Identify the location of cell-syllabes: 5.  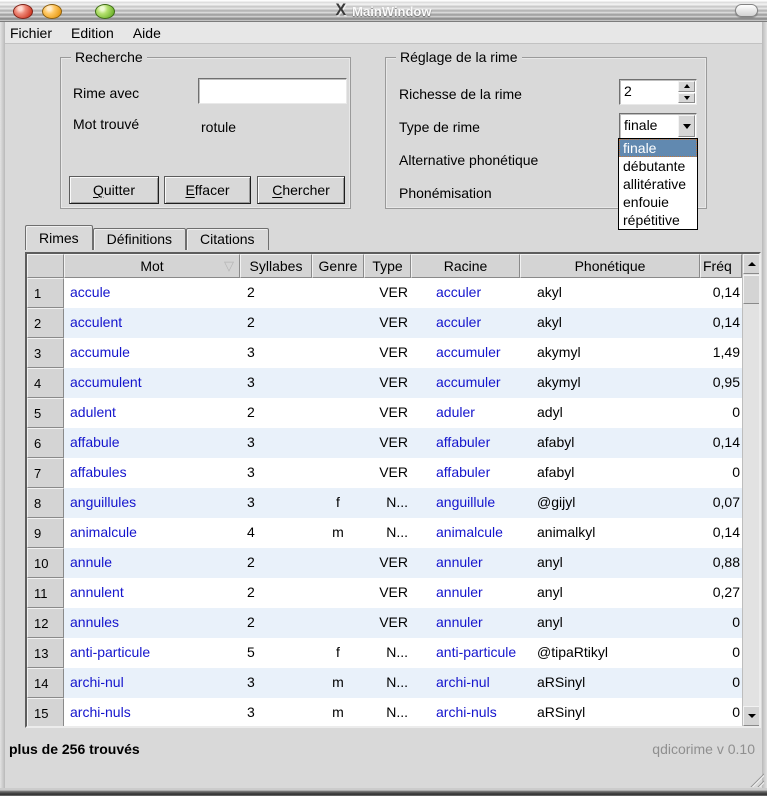
(251, 652).